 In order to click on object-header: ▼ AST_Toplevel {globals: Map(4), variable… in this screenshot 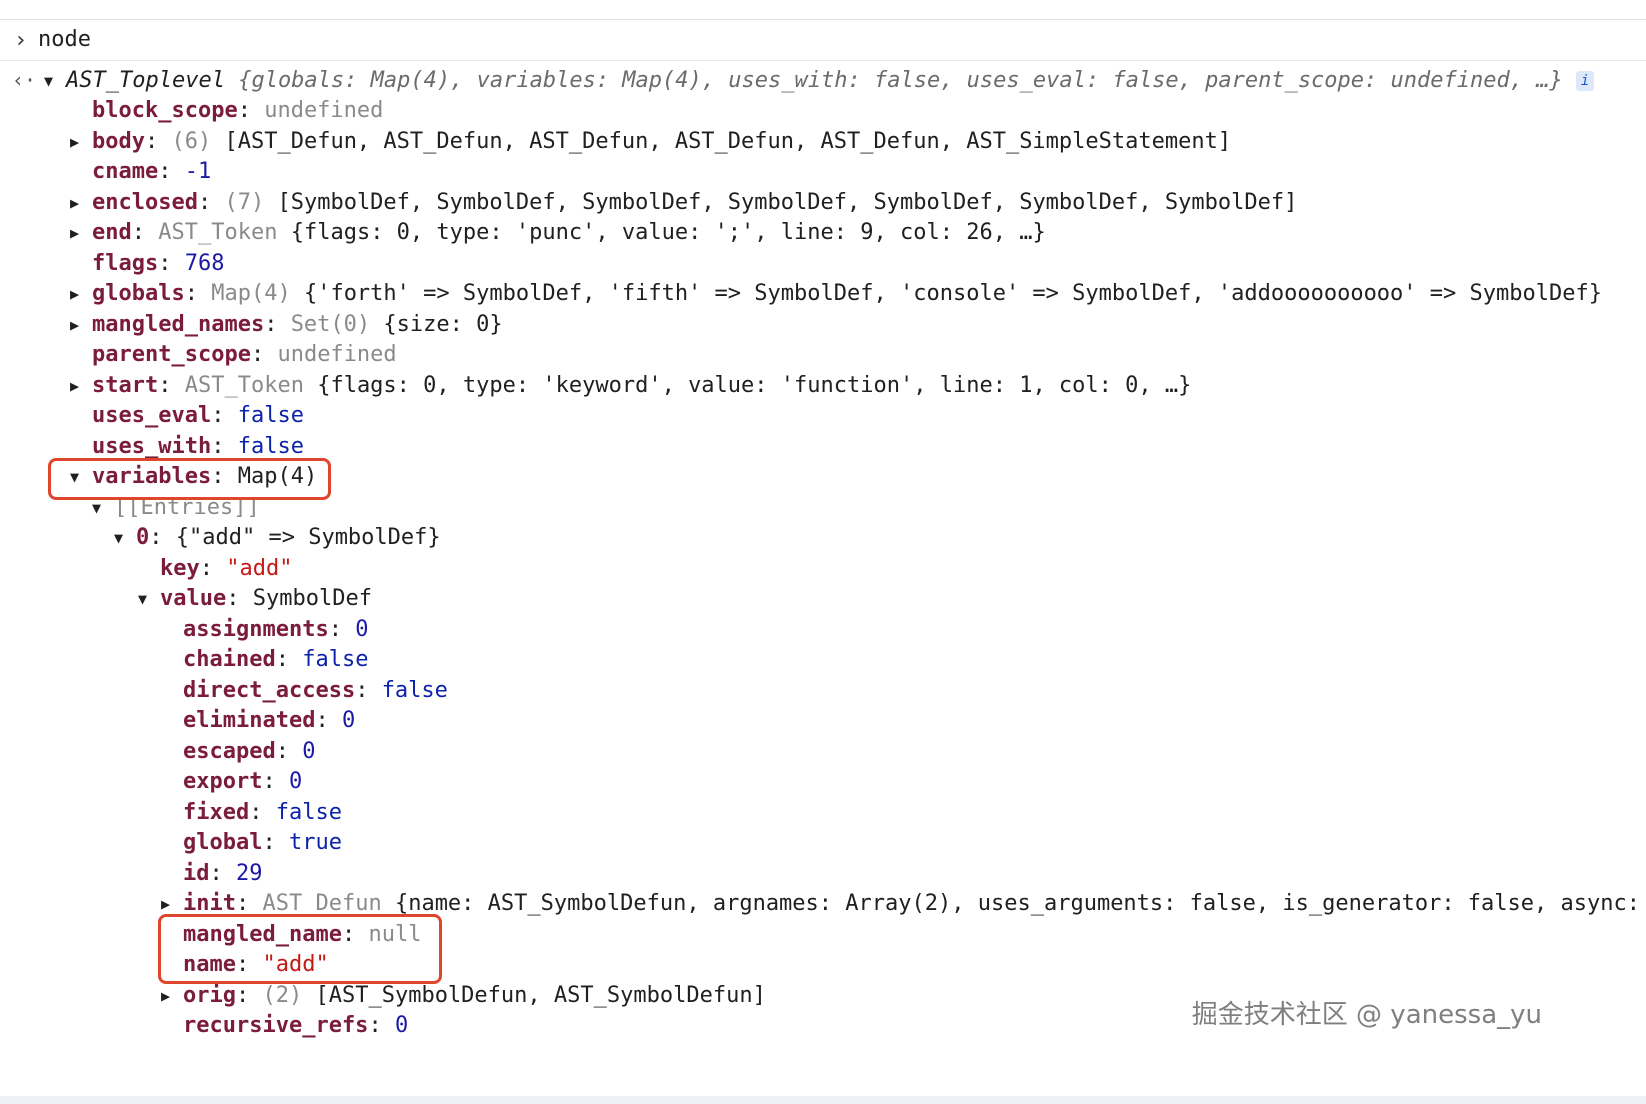, I will do `click(819, 81)`.